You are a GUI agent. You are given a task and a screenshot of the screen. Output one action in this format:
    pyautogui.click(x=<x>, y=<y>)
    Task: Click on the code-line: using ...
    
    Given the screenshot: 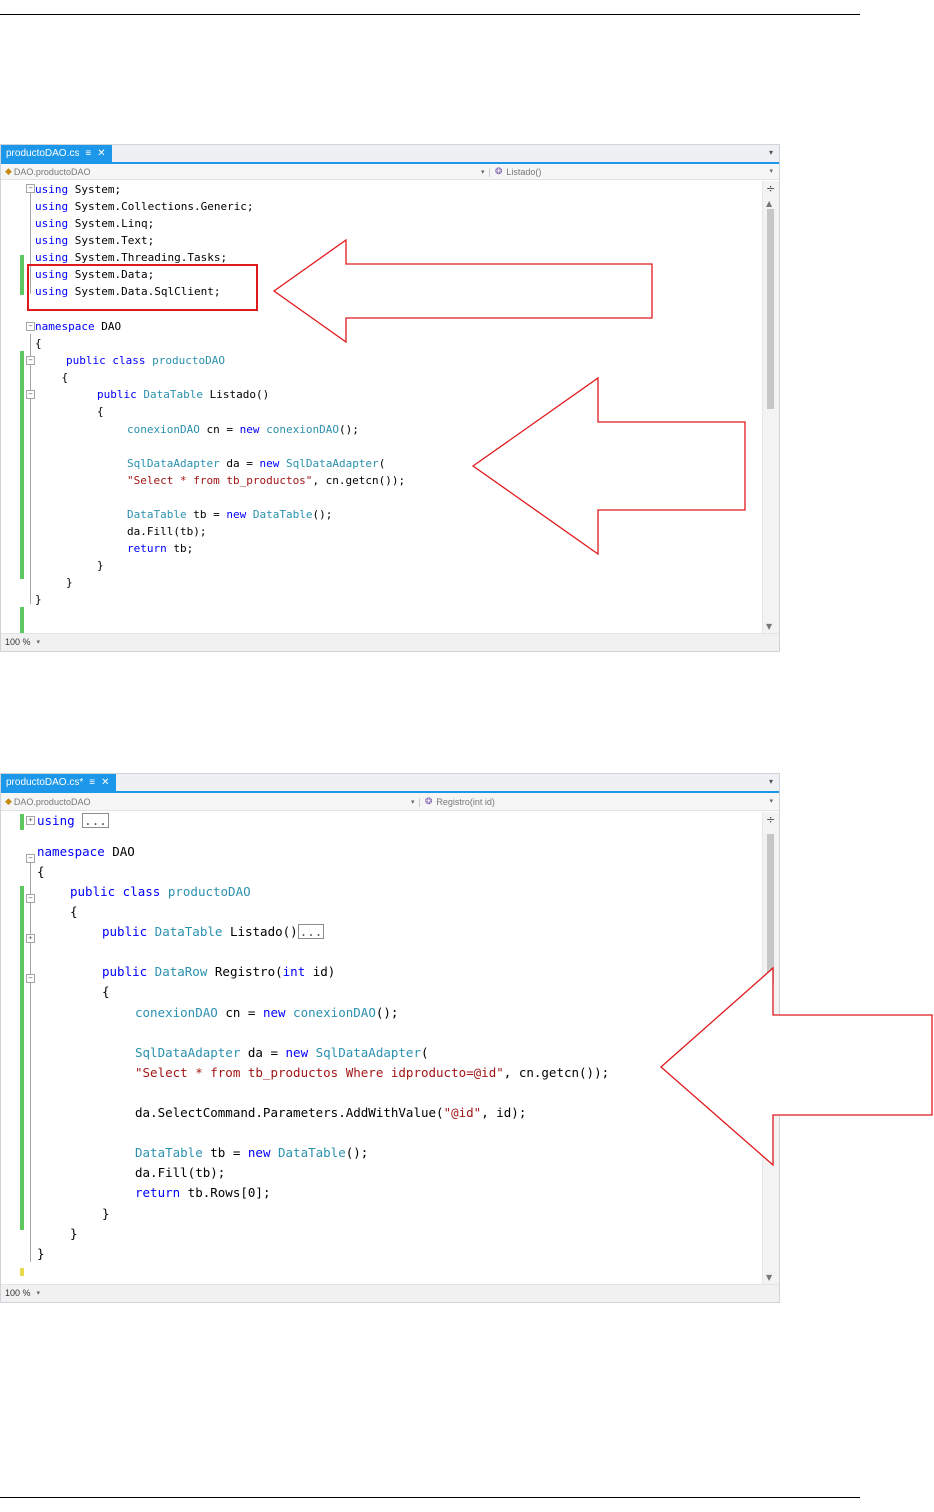 What is the action you would take?
    pyautogui.click(x=73, y=821)
    